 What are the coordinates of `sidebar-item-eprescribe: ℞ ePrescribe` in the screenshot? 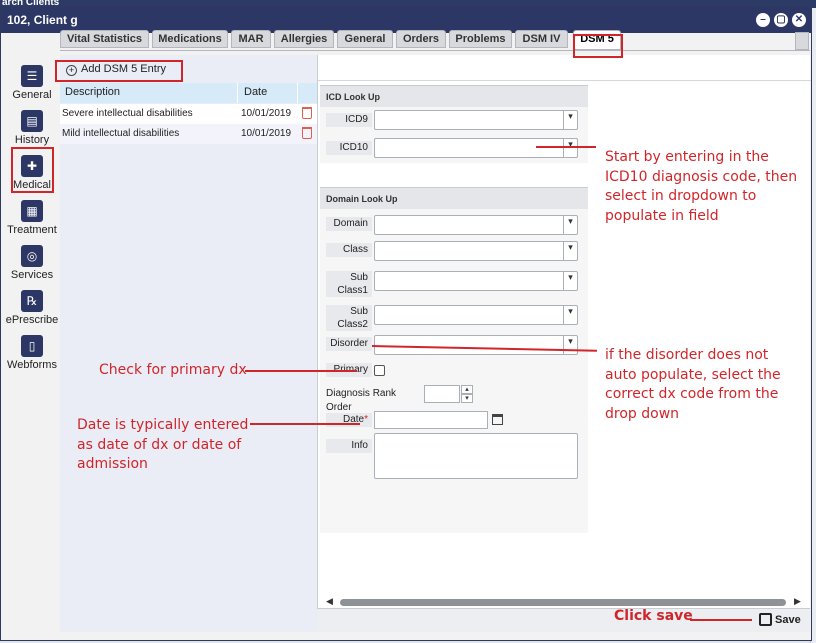 It's located at (32, 310).